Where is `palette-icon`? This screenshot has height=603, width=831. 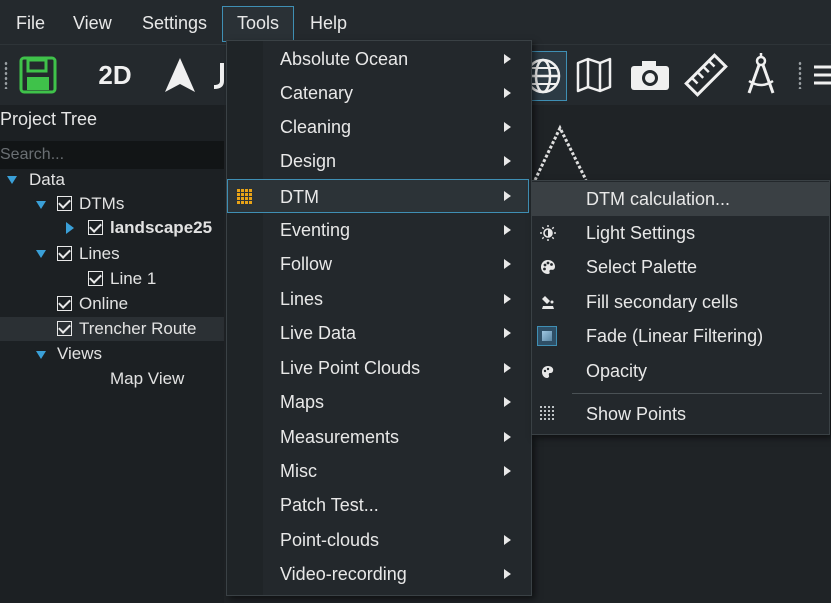 palette-icon is located at coordinates (548, 267).